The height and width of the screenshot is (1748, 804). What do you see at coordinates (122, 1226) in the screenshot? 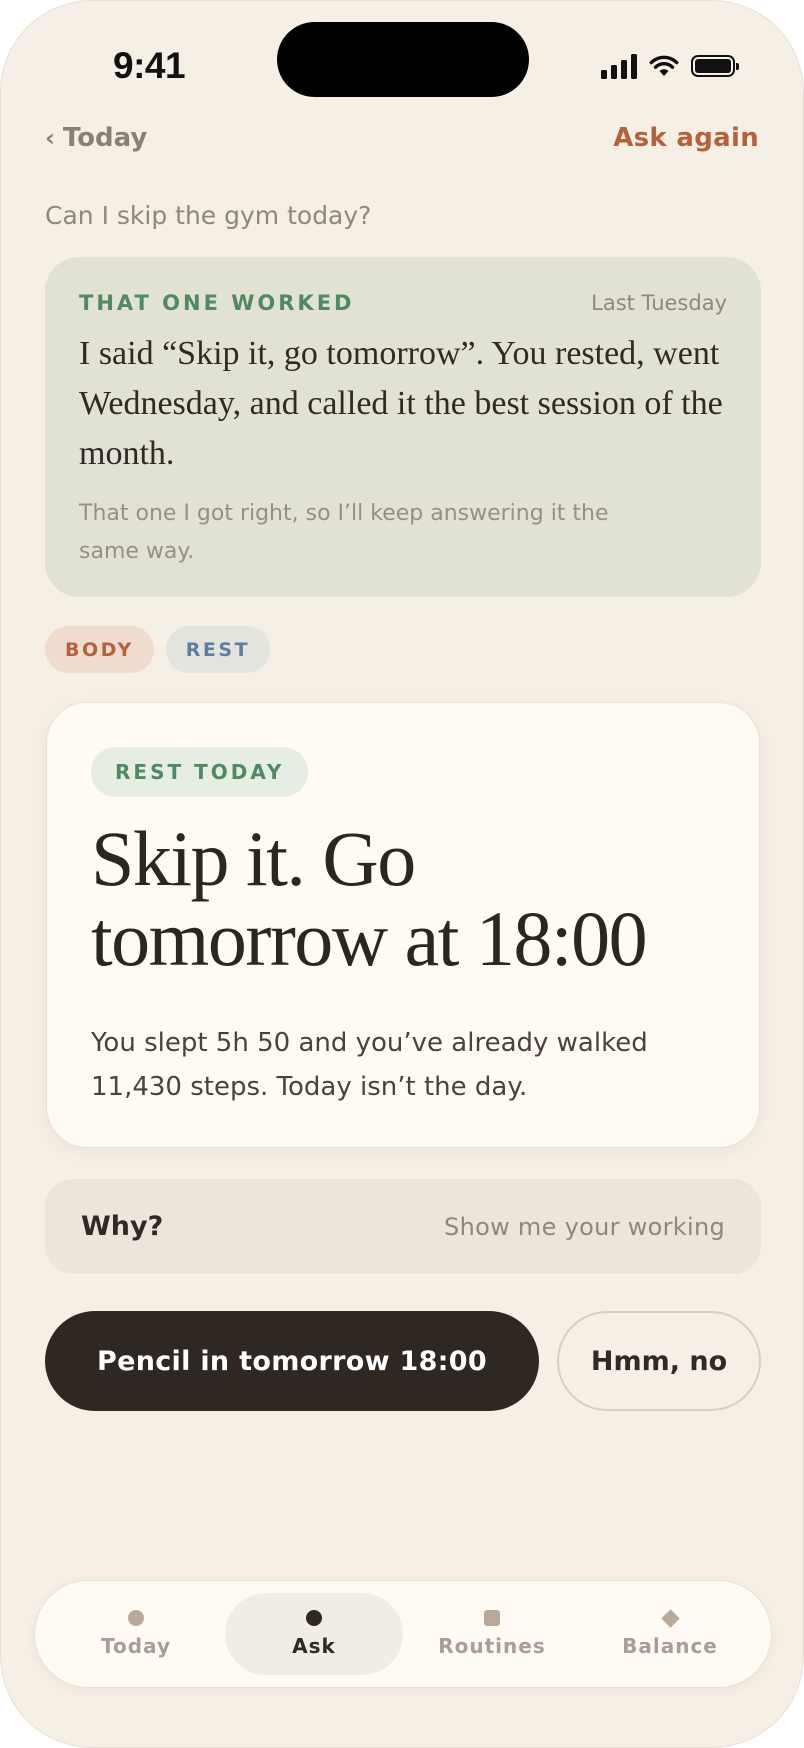
I see `why-label: Why?` at bounding box center [122, 1226].